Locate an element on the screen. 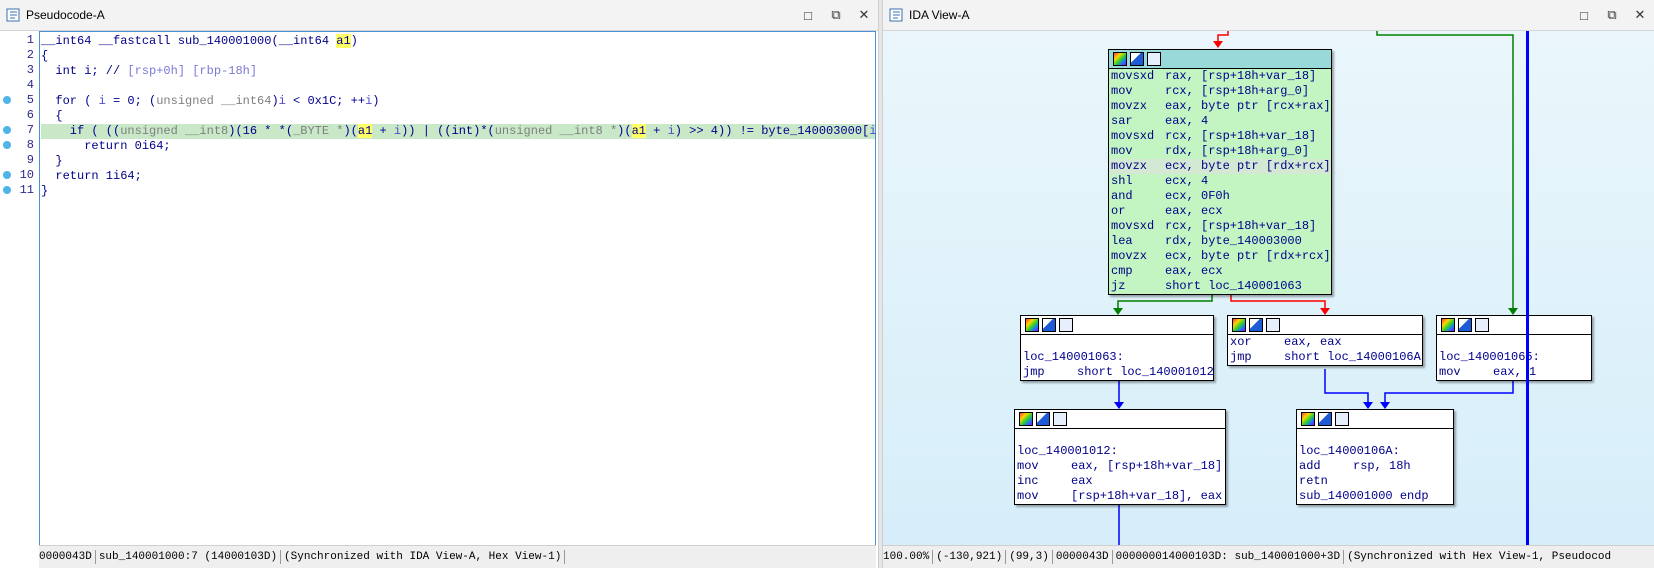 The image size is (1654, 568). gutter-line: 2 is located at coordinates (19, 55).